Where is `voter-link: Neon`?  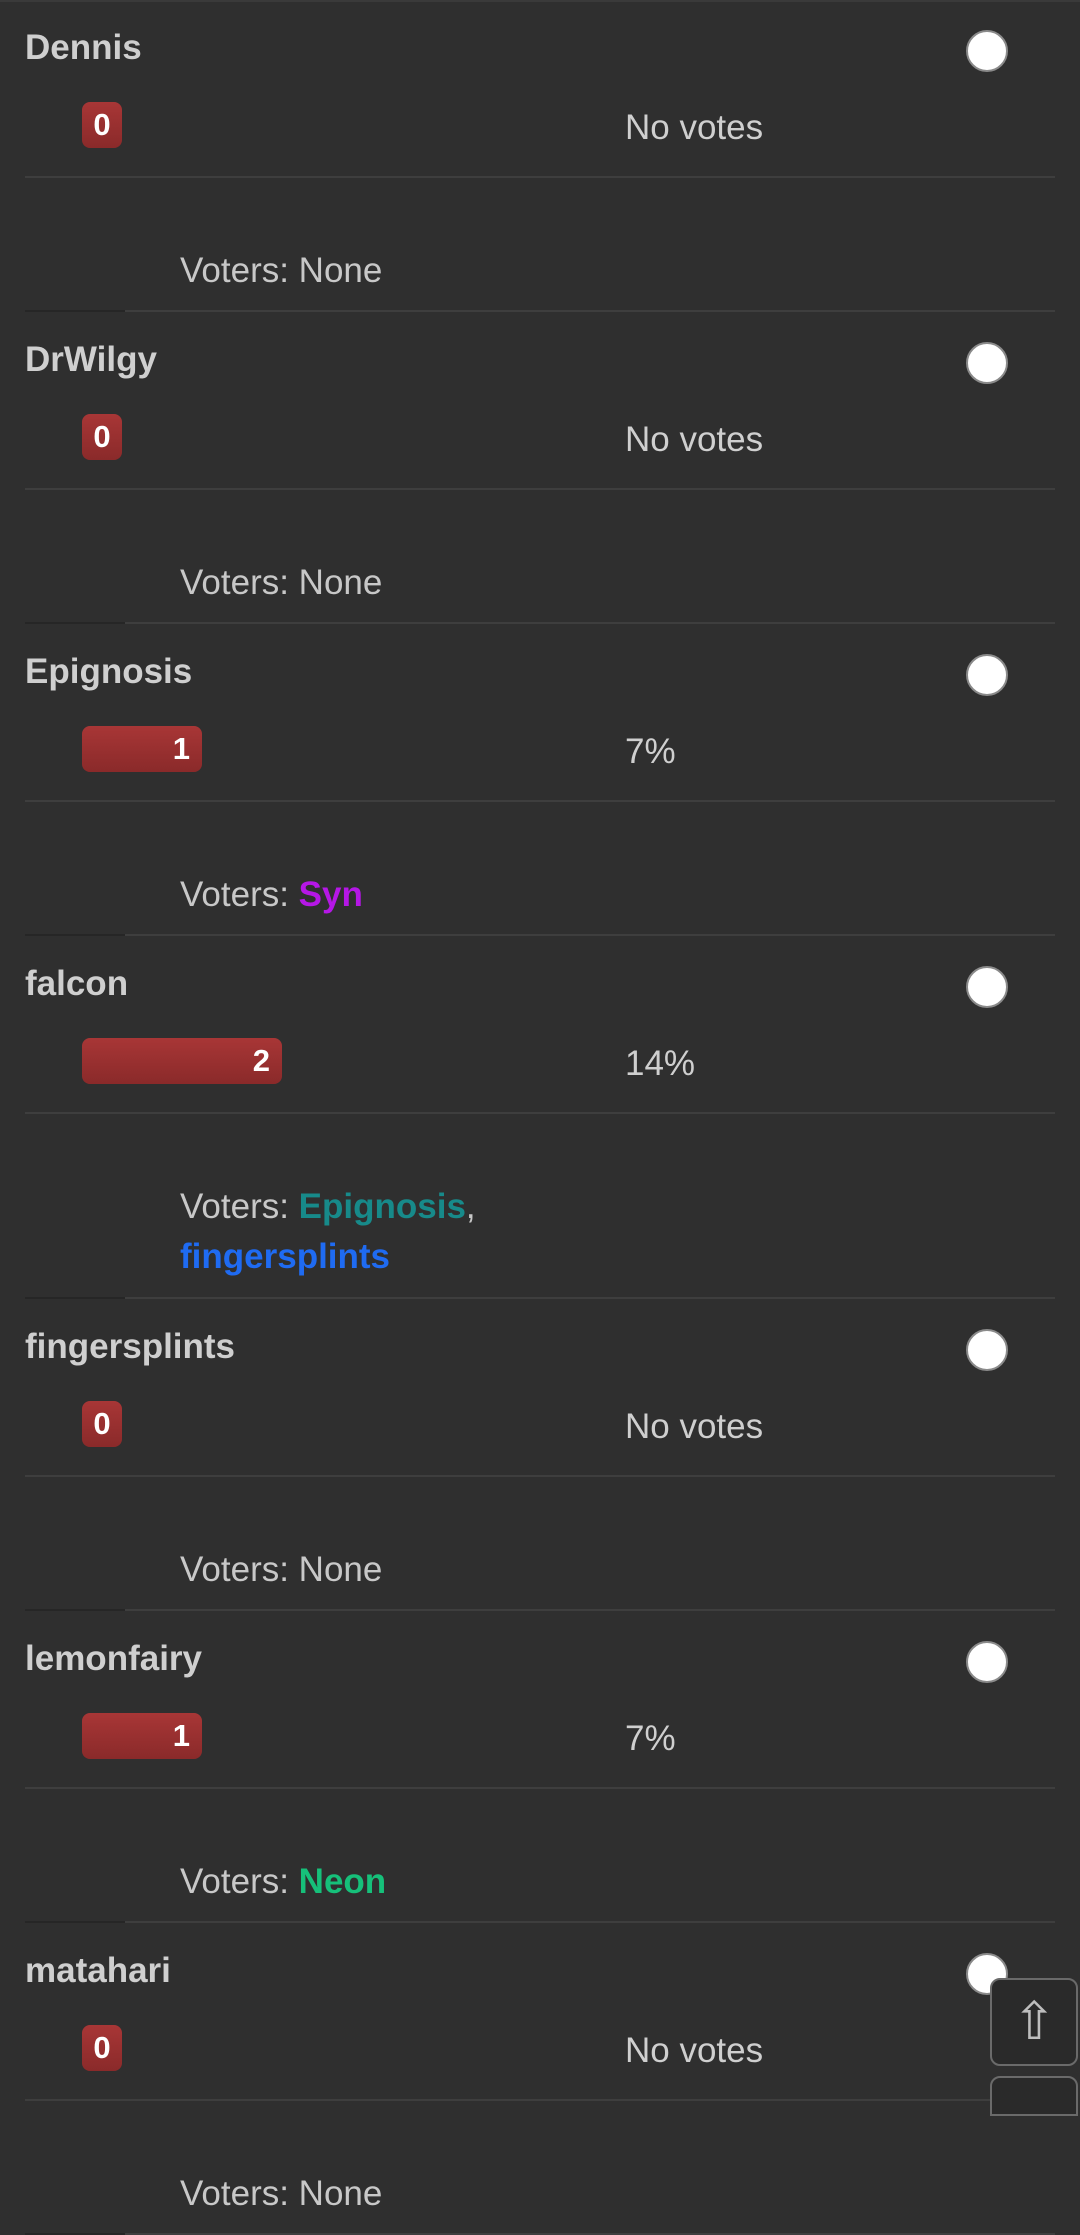
voter-link: Neon is located at coordinates (343, 1881).